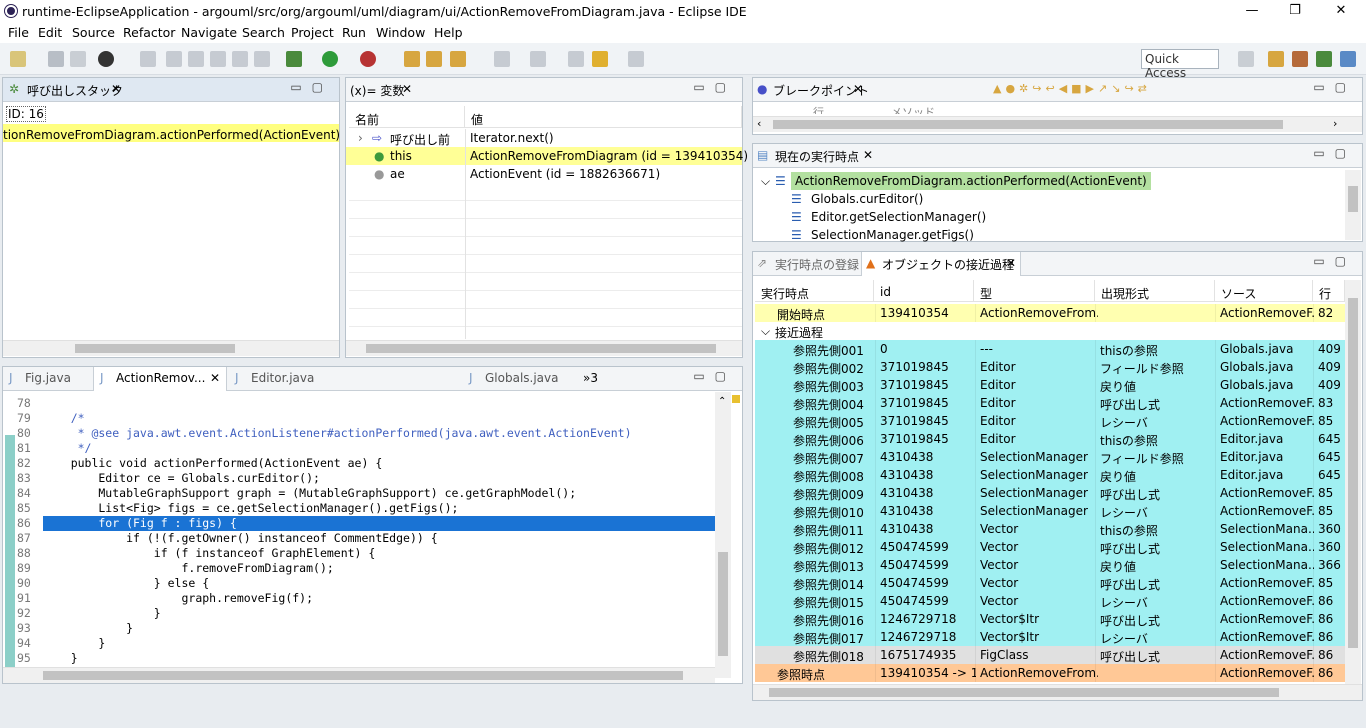 The height and width of the screenshot is (728, 1366). Describe the element at coordinates (576, 59) in the screenshot. I see `last-edit-icon` at that location.